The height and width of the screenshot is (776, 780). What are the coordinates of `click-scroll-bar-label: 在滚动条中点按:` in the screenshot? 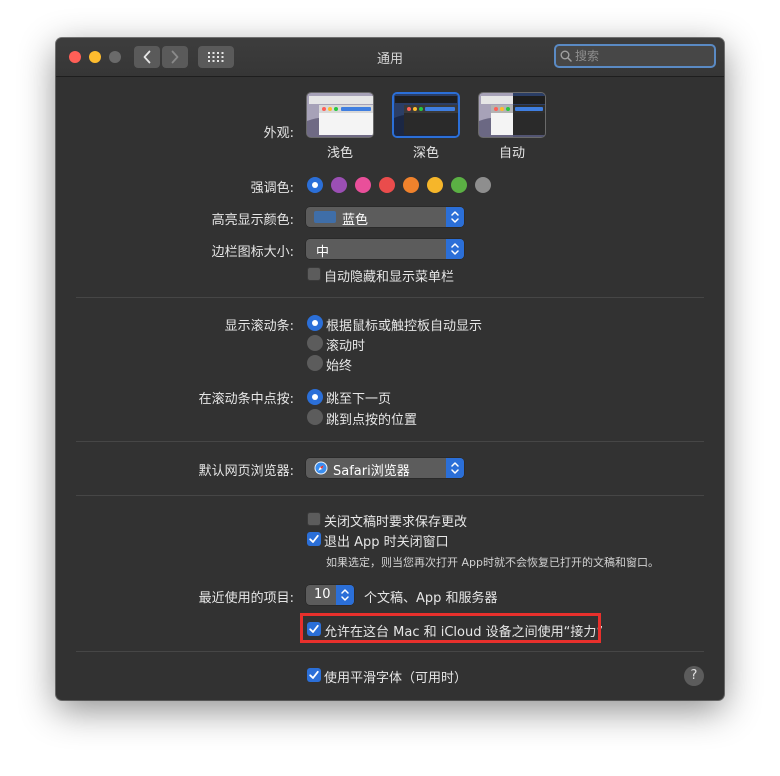 It's located at (246, 399).